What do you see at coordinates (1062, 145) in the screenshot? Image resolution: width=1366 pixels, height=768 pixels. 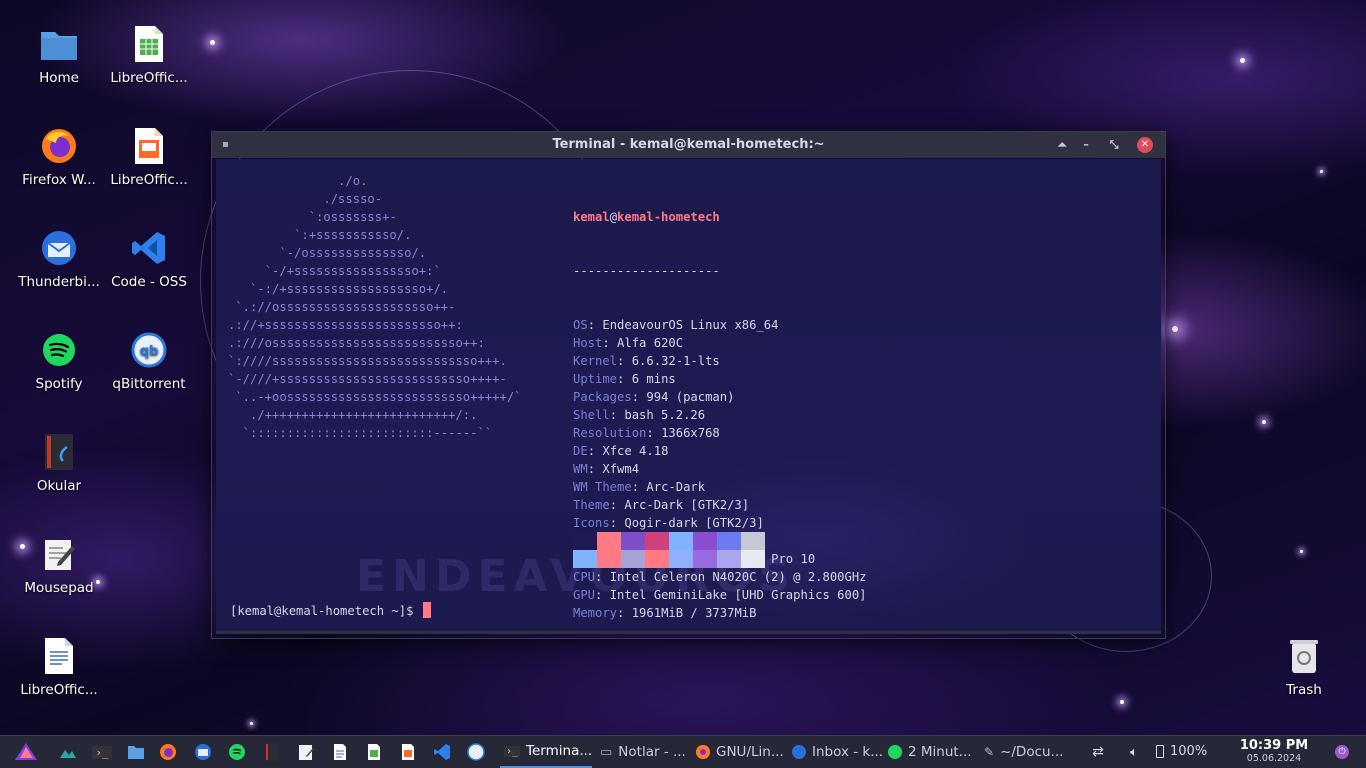 I see `shade-button: ⏶` at bounding box center [1062, 145].